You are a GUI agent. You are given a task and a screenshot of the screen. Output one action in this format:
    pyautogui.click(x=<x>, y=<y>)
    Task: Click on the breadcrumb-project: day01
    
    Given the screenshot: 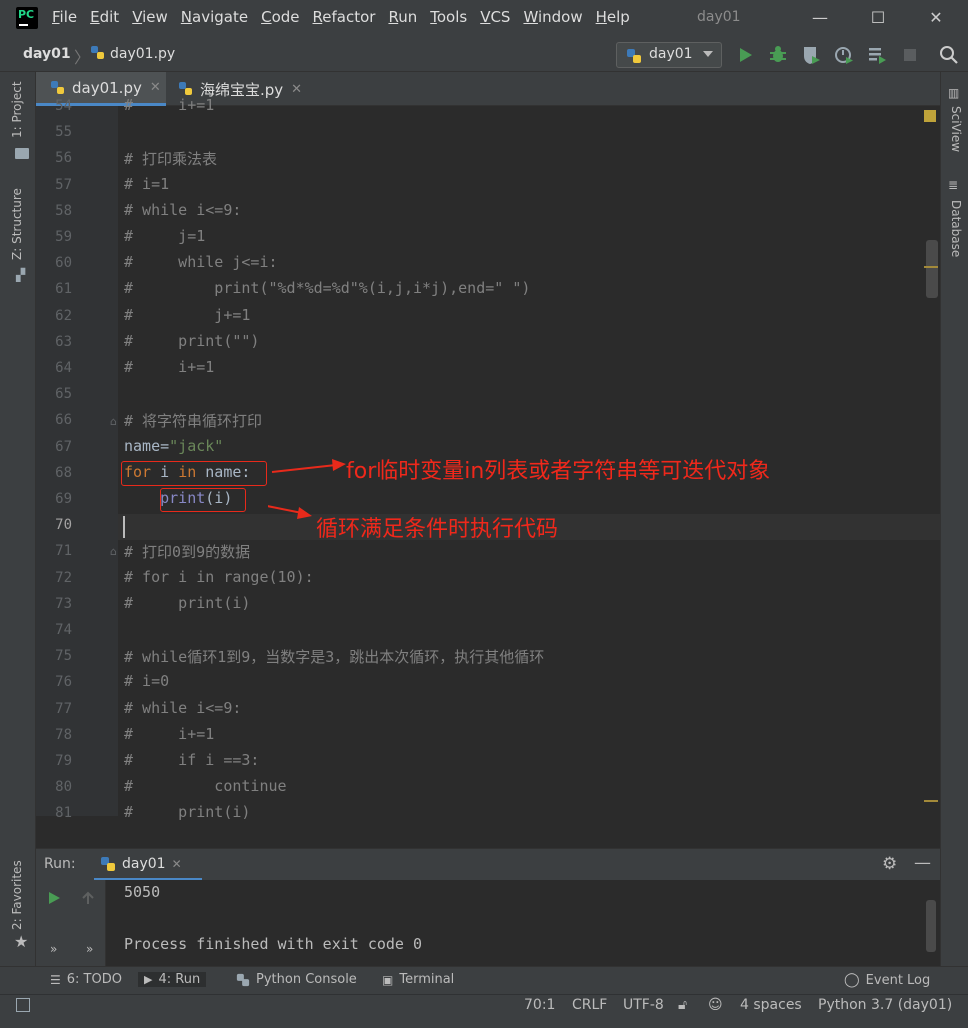 What is the action you would take?
    pyautogui.click(x=47, y=54)
    